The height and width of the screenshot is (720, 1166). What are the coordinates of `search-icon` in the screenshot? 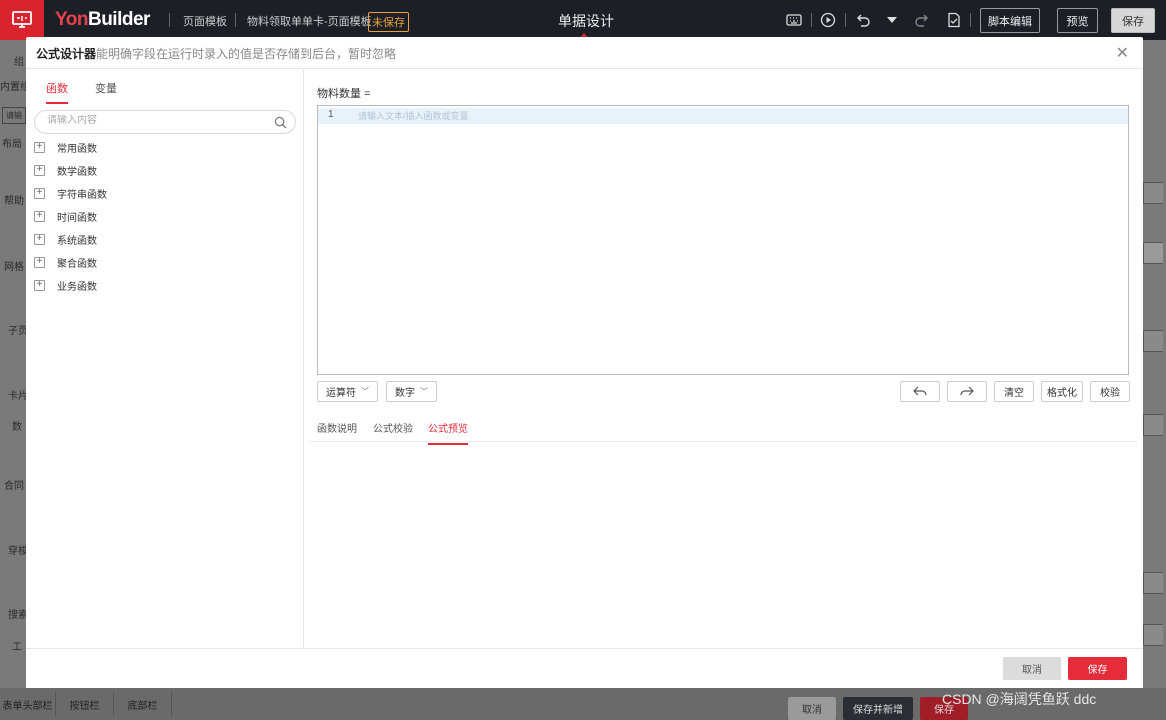 It's located at (280, 122).